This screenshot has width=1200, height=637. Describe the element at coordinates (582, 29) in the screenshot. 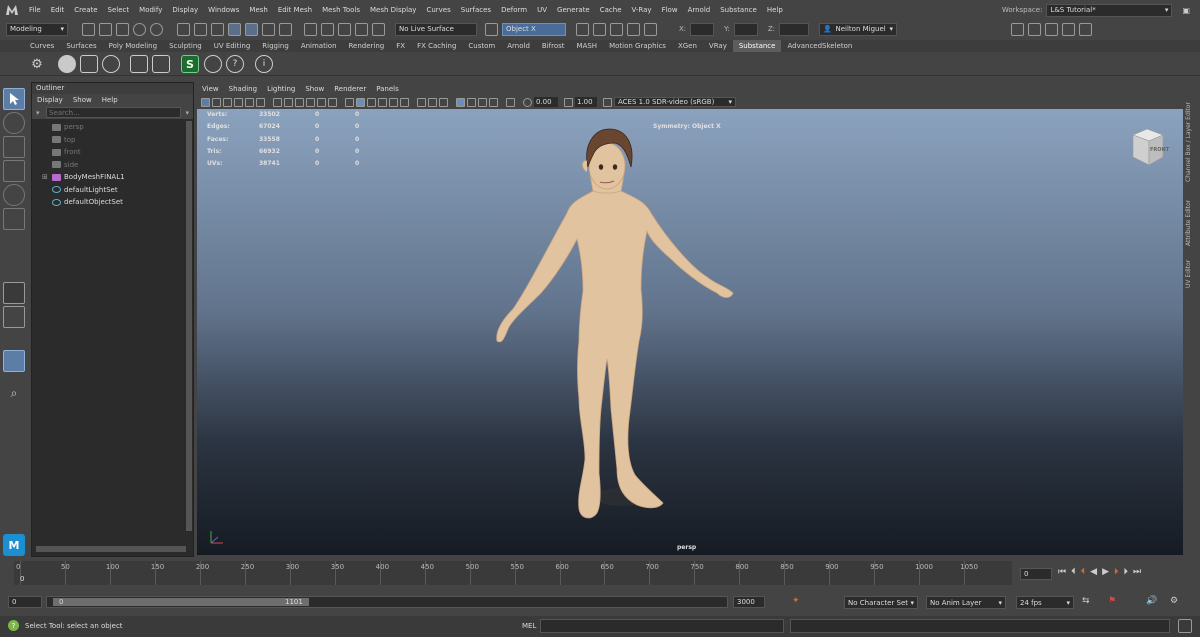

I see `render-icon` at that location.